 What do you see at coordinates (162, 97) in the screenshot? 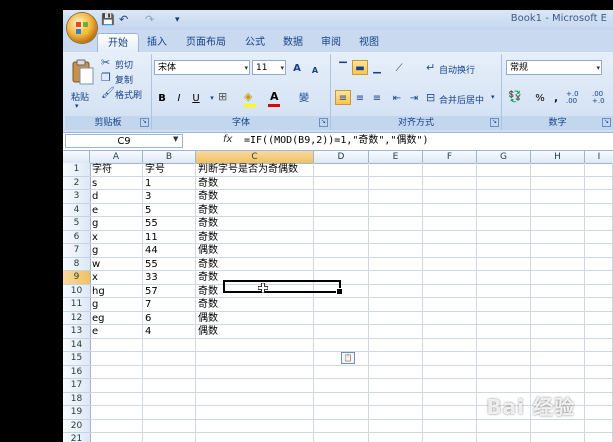
I see `bold-button: B` at bounding box center [162, 97].